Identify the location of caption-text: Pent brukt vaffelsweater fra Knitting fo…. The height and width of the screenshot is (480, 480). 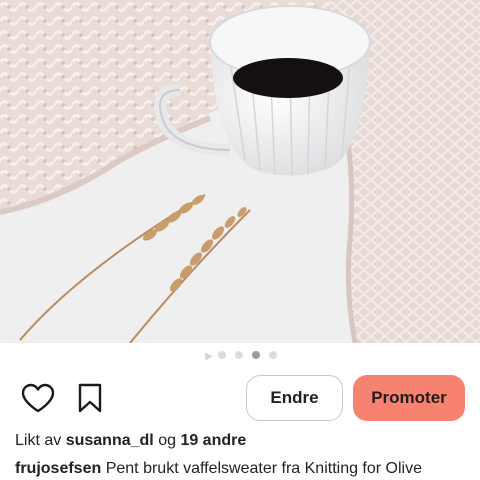
(263, 468).